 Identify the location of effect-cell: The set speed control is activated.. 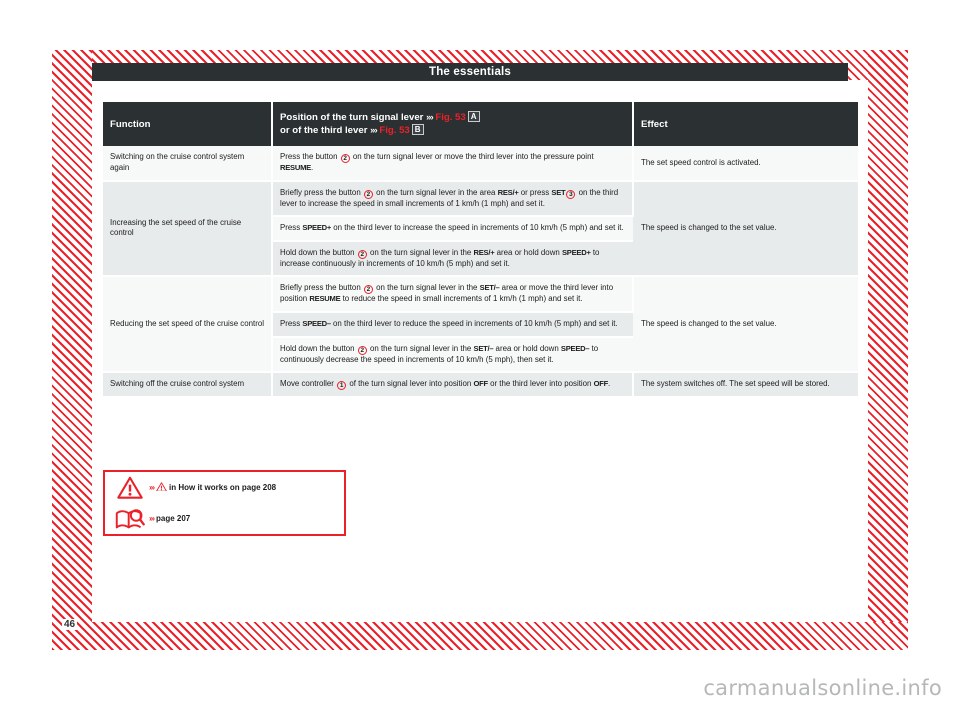
(745, 164).